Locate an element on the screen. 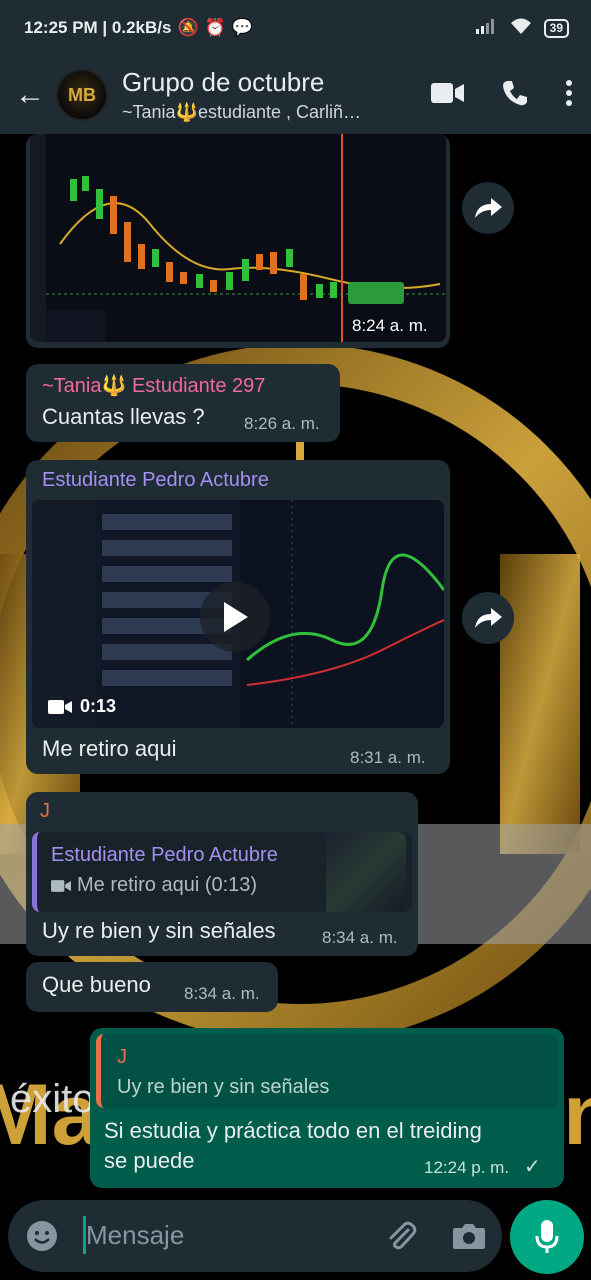  quoted-text-row: Me retiro aqui (0:13) is located at coordinates (154, 885).